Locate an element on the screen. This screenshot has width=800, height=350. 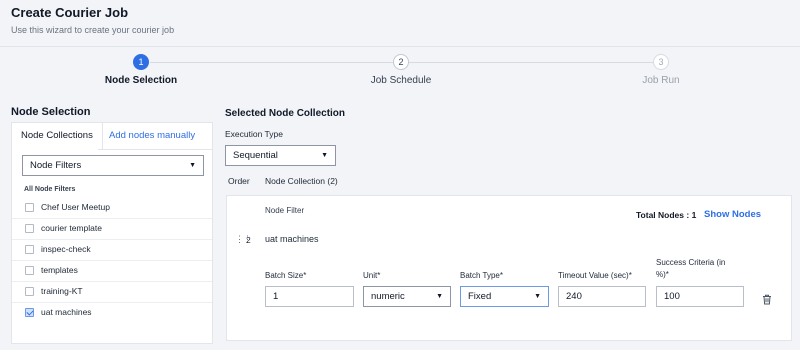
filter-item-templates: templates is located at coordinates (112, 271).